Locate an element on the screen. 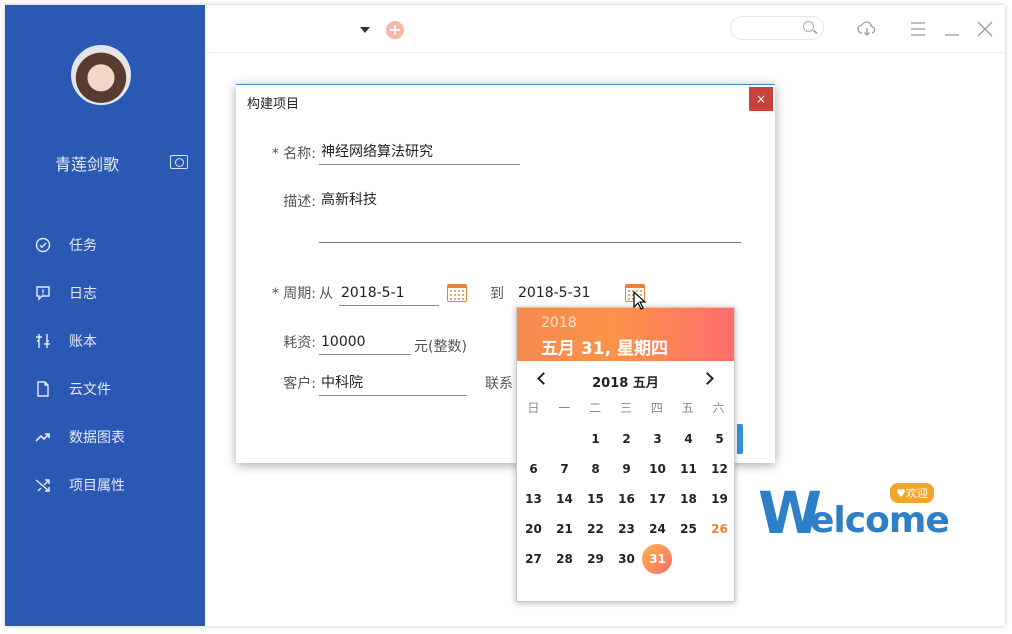 This screenshot has width=1012, height=634. day-number: 18 is located at coordinates (688, 499).